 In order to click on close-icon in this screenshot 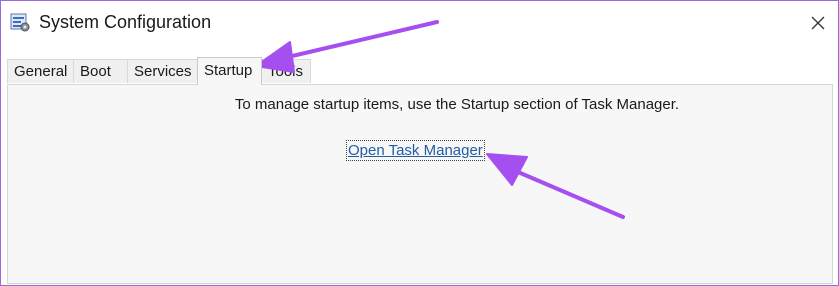, I will do `click(818, 23)`.